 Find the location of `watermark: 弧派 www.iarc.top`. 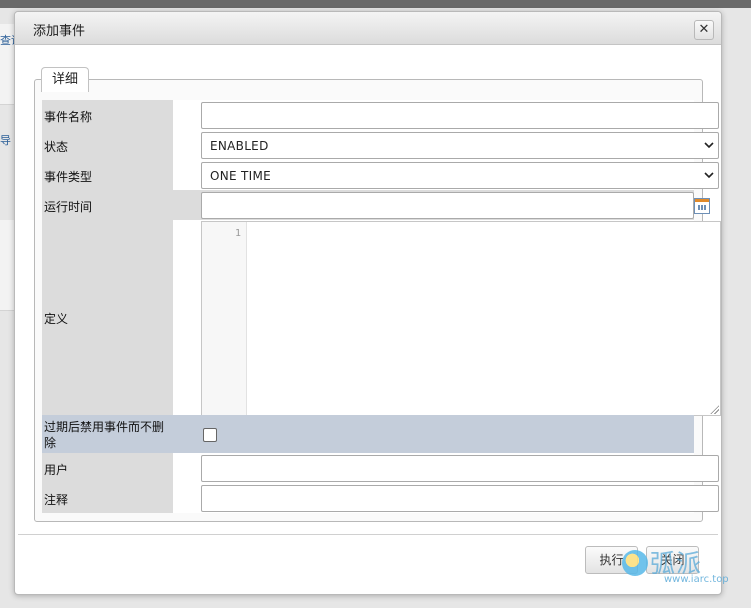

watermark: 弧派 www.iarc.top is located at coordinates (685, 568).